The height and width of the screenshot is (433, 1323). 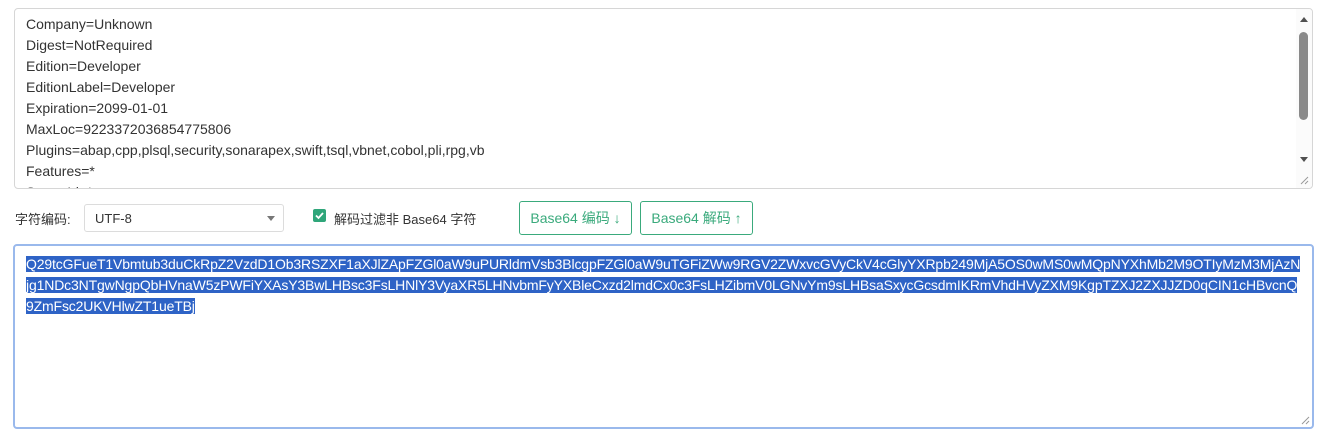 What do you see at coordinates (184, 218) in the screenshot?
I see `charset-select: UTF-8` at bounding box center [184, 218].